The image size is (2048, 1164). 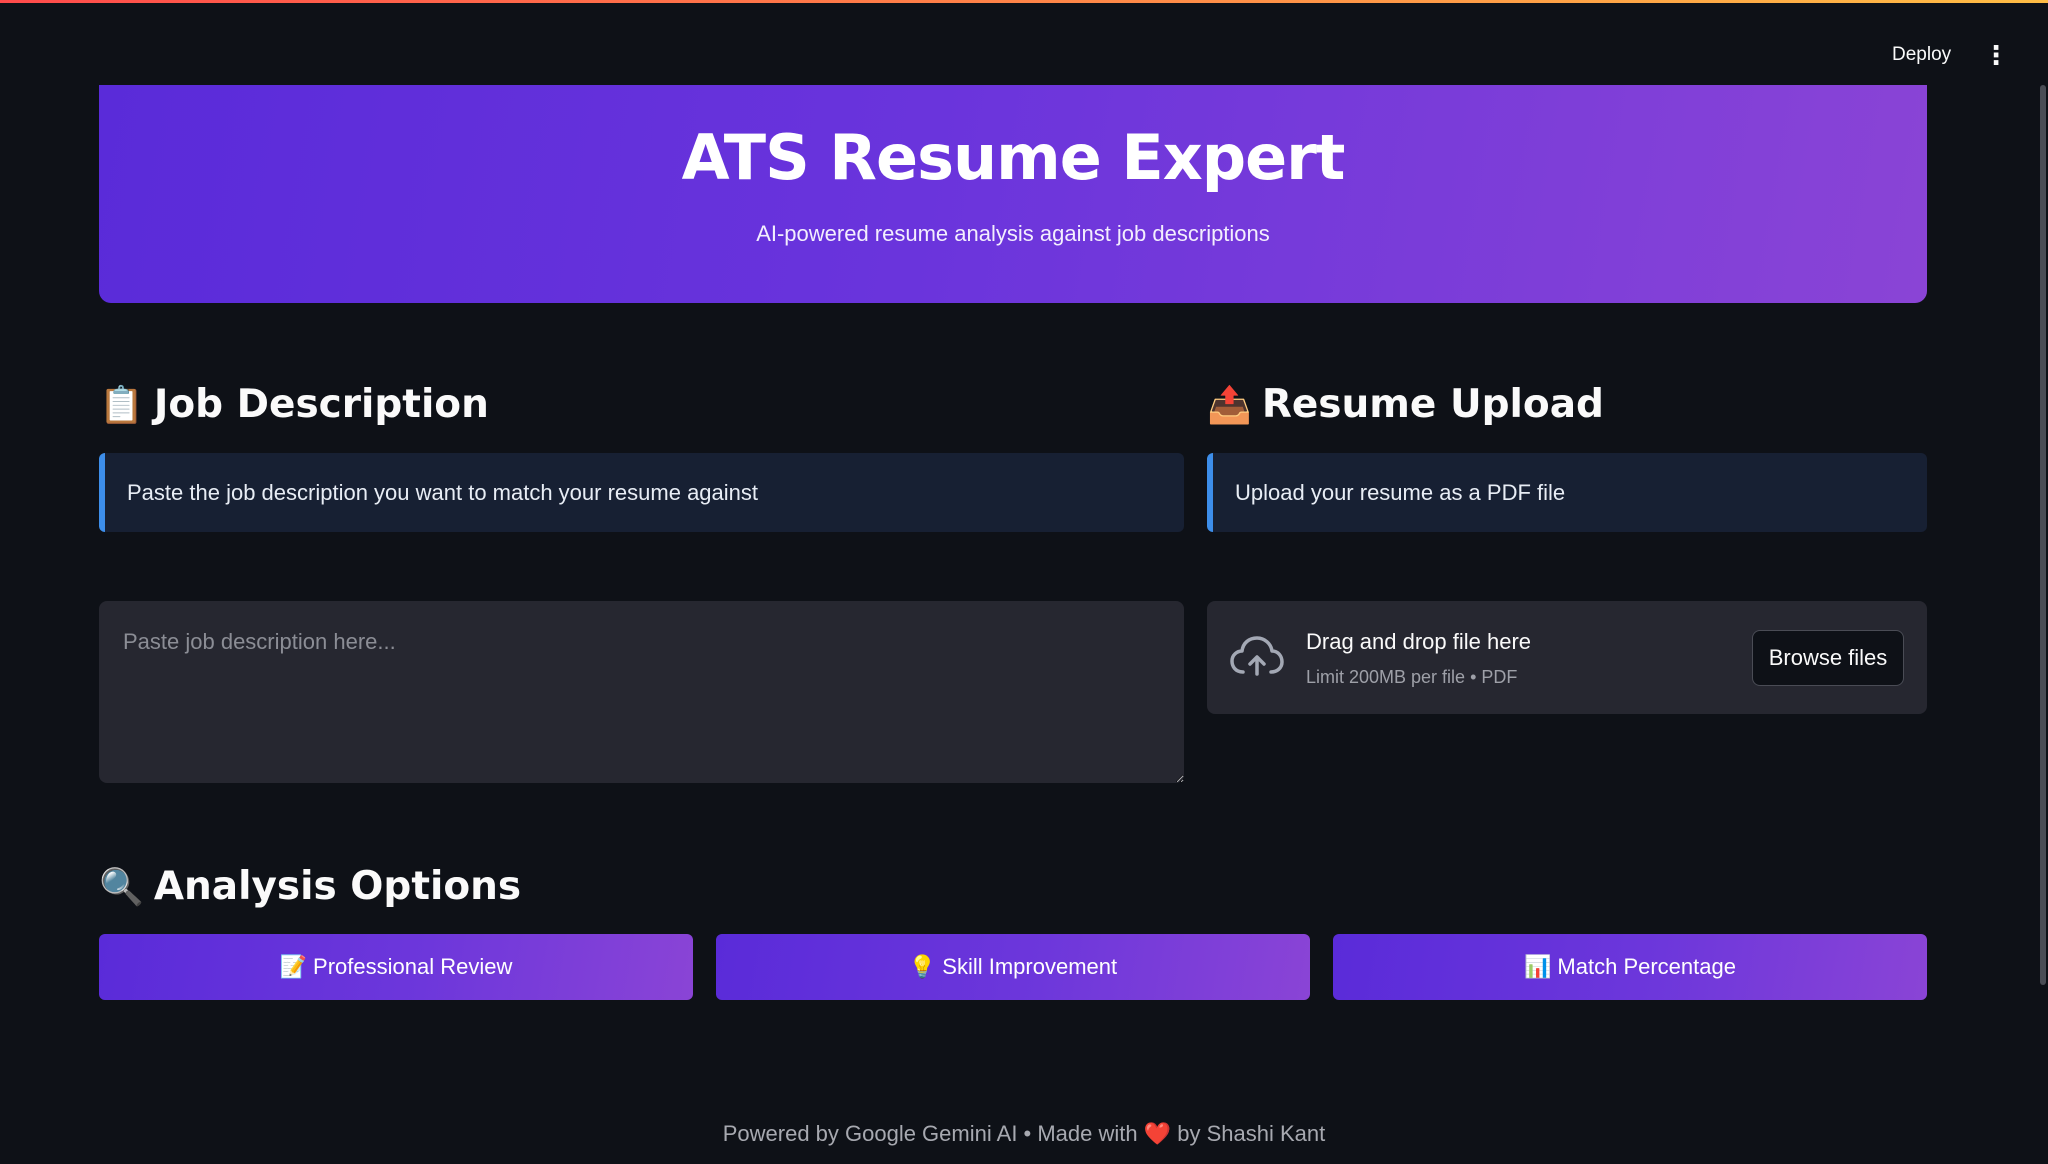 What do you see at coordinates (1257, 656) in the screenshot?
I see `cloud-upload-icon` at bounding box center [1257, 656].